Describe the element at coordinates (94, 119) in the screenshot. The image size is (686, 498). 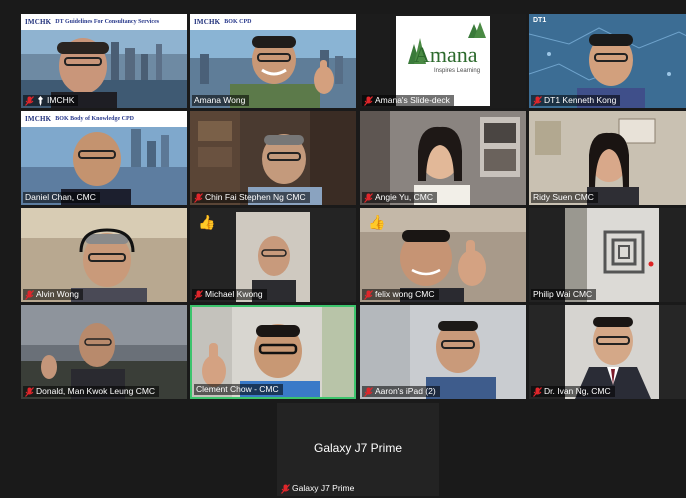
I see `banner-text: BOK Body of Knowledge CPD` at that location.